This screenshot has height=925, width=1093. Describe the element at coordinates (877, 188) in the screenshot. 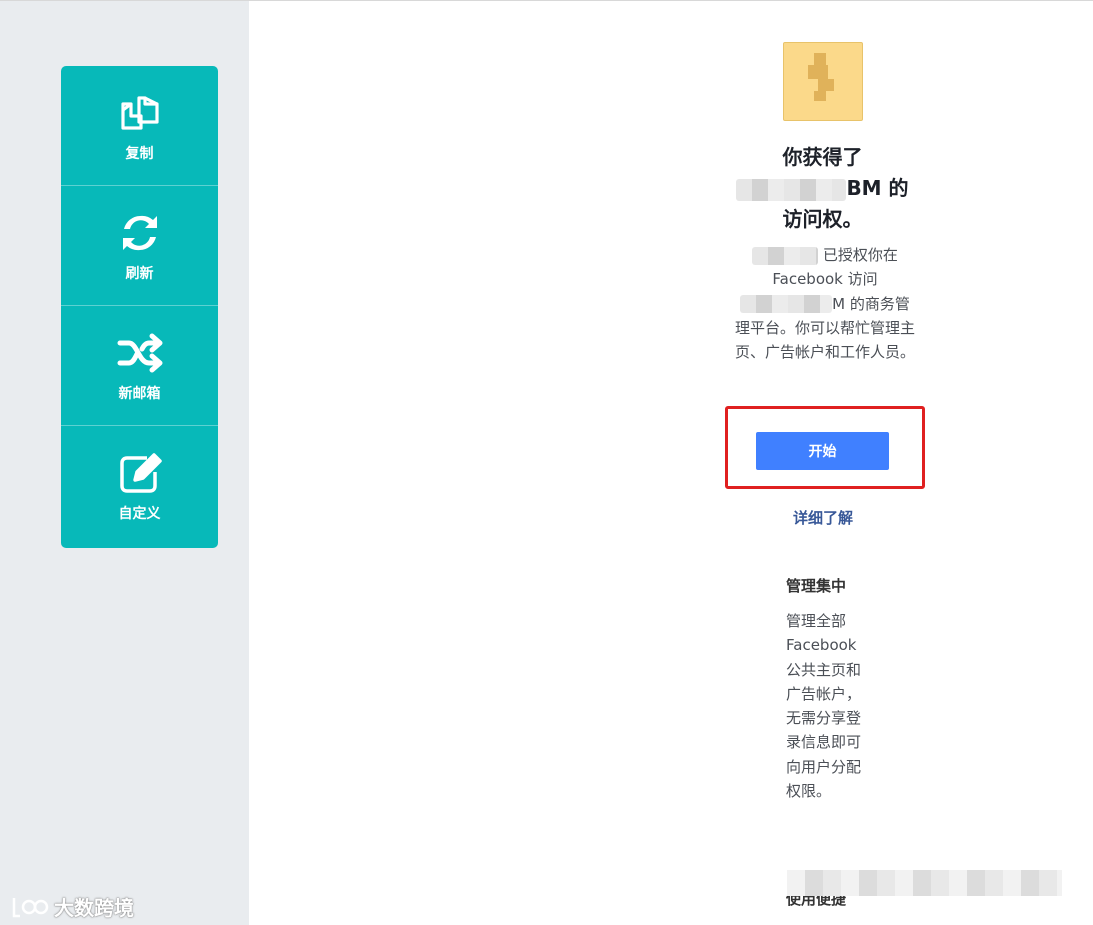

I see `title-line2-suffix: BM 的` at that location.